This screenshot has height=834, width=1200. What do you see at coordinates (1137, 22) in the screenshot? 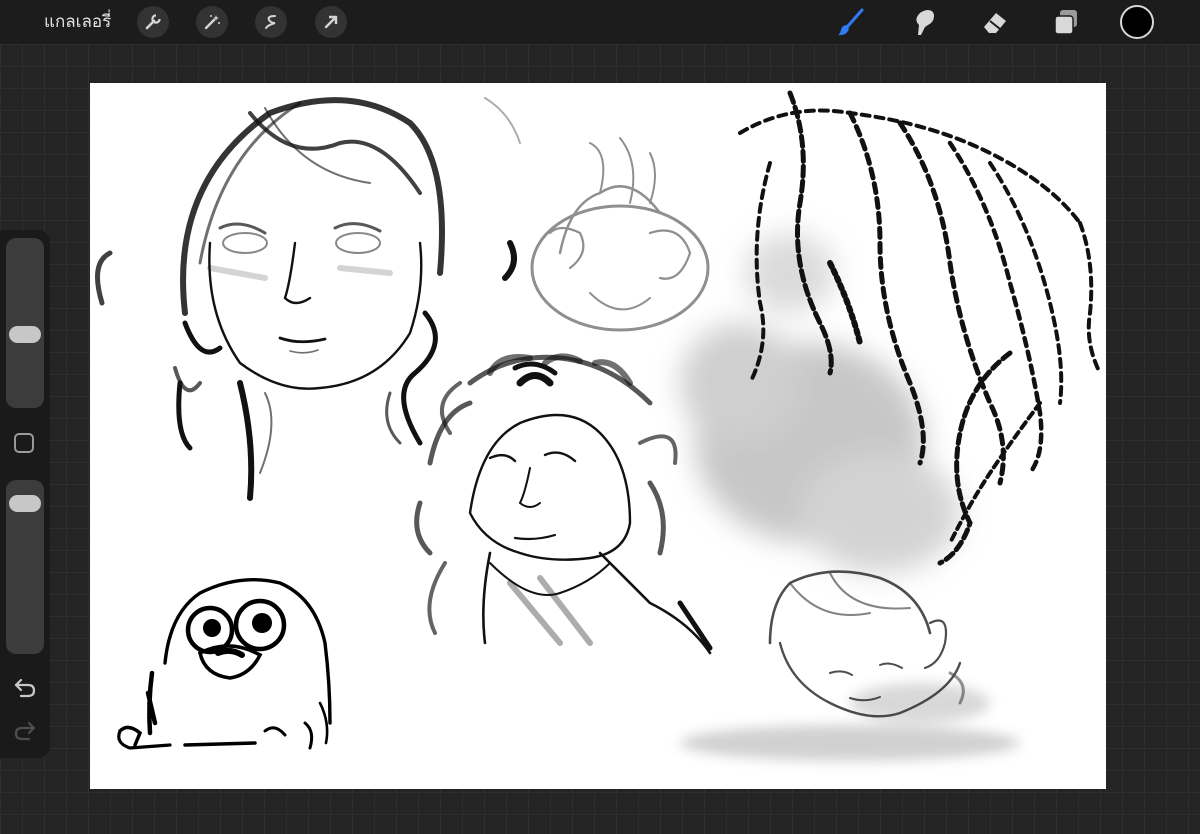
I see `color-swatch` at bounding box center [1137, 22].